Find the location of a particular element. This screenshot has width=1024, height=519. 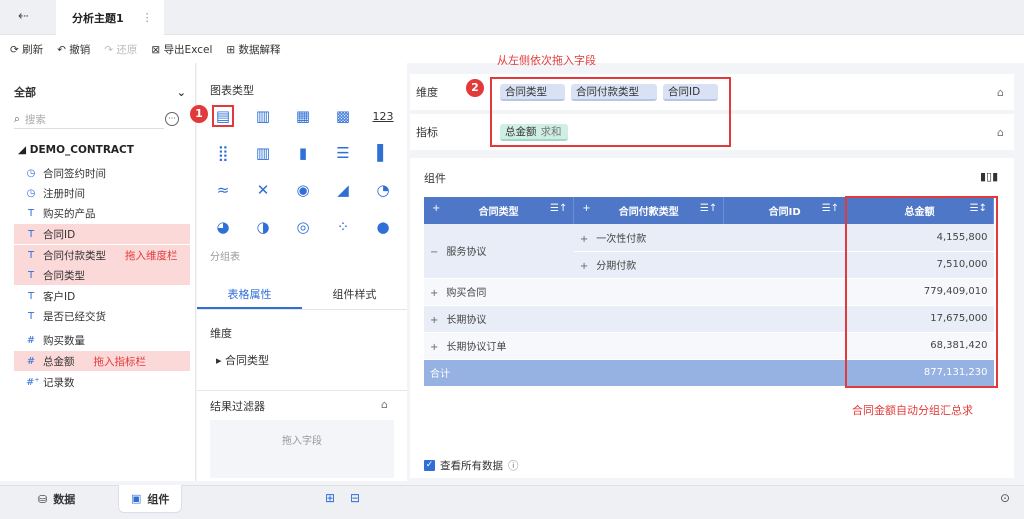

group-table-label: 分组表 is located at coordinates (225, 257).